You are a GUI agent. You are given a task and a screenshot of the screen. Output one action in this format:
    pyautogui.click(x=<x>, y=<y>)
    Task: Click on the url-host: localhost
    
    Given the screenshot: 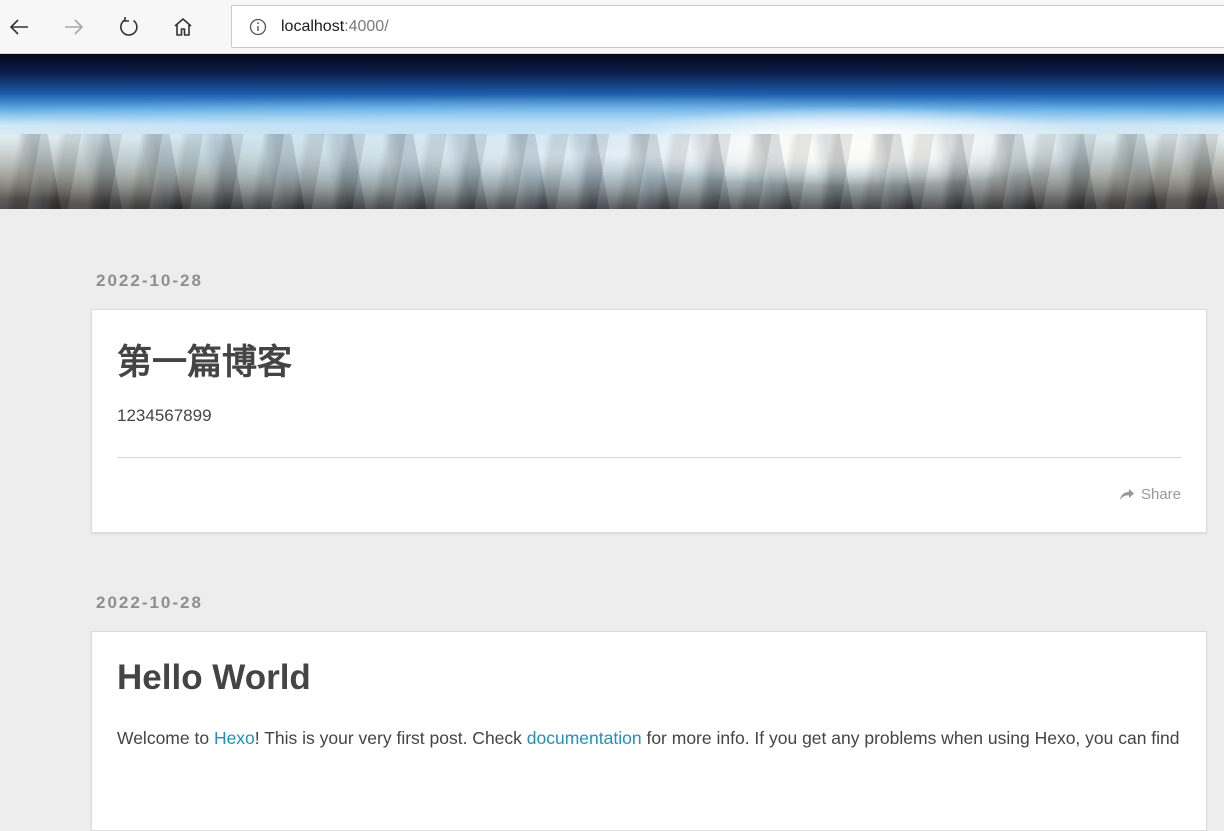 What is the action you would take?
    pyautogui.click(x=313, y=26)
    